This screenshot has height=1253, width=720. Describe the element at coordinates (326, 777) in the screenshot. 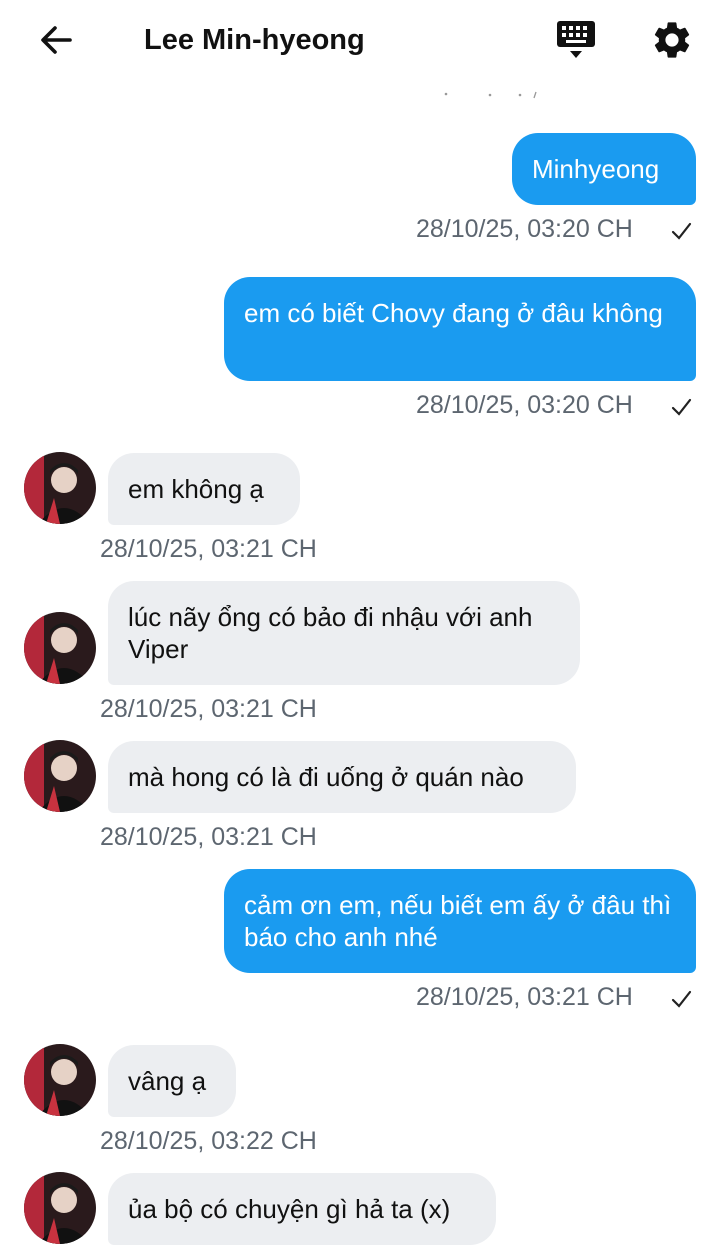

I see `message-text: mà hong có là đi uống ở quán nào` at that location.